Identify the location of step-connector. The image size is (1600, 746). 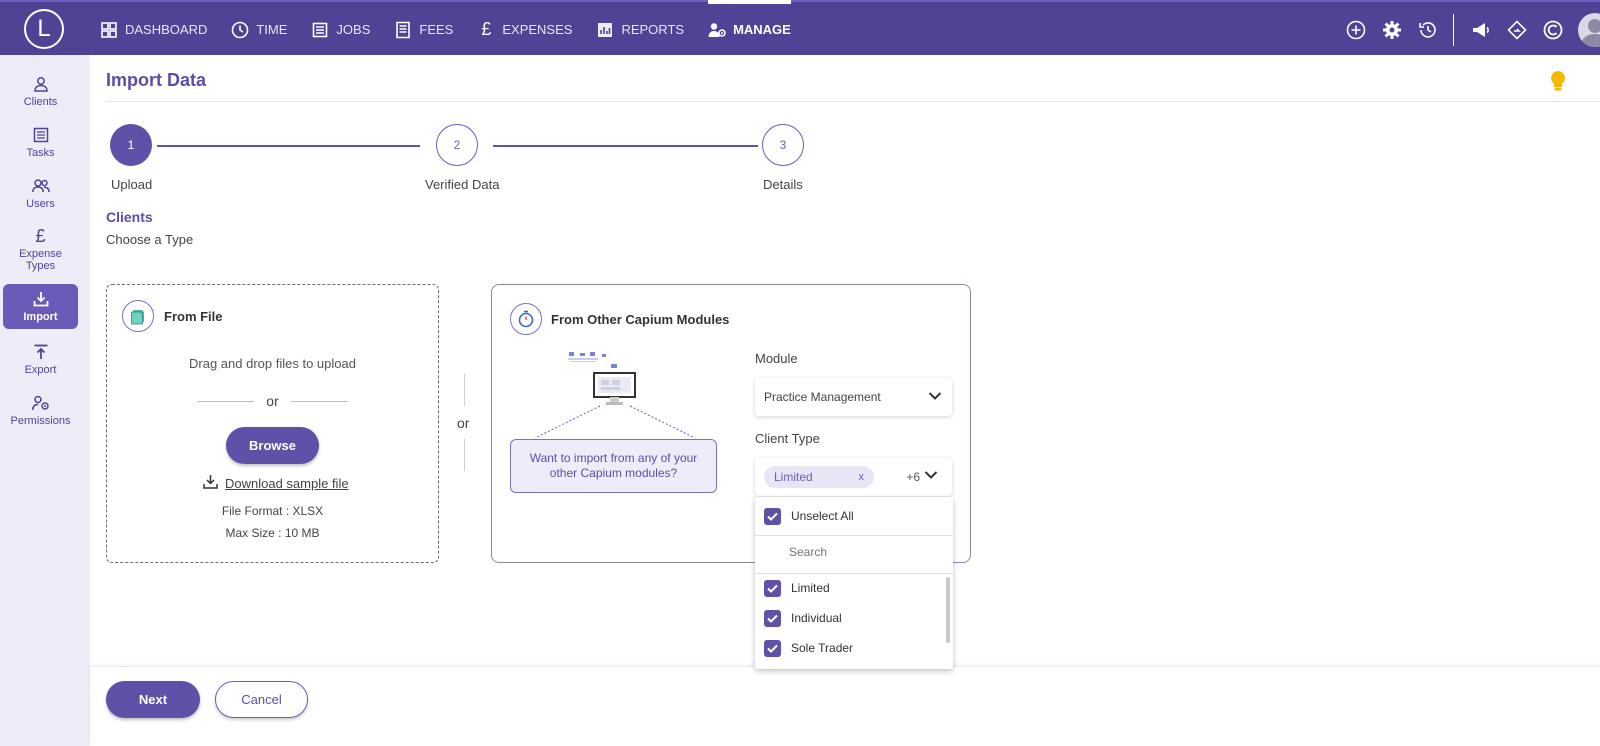
(288, 146).